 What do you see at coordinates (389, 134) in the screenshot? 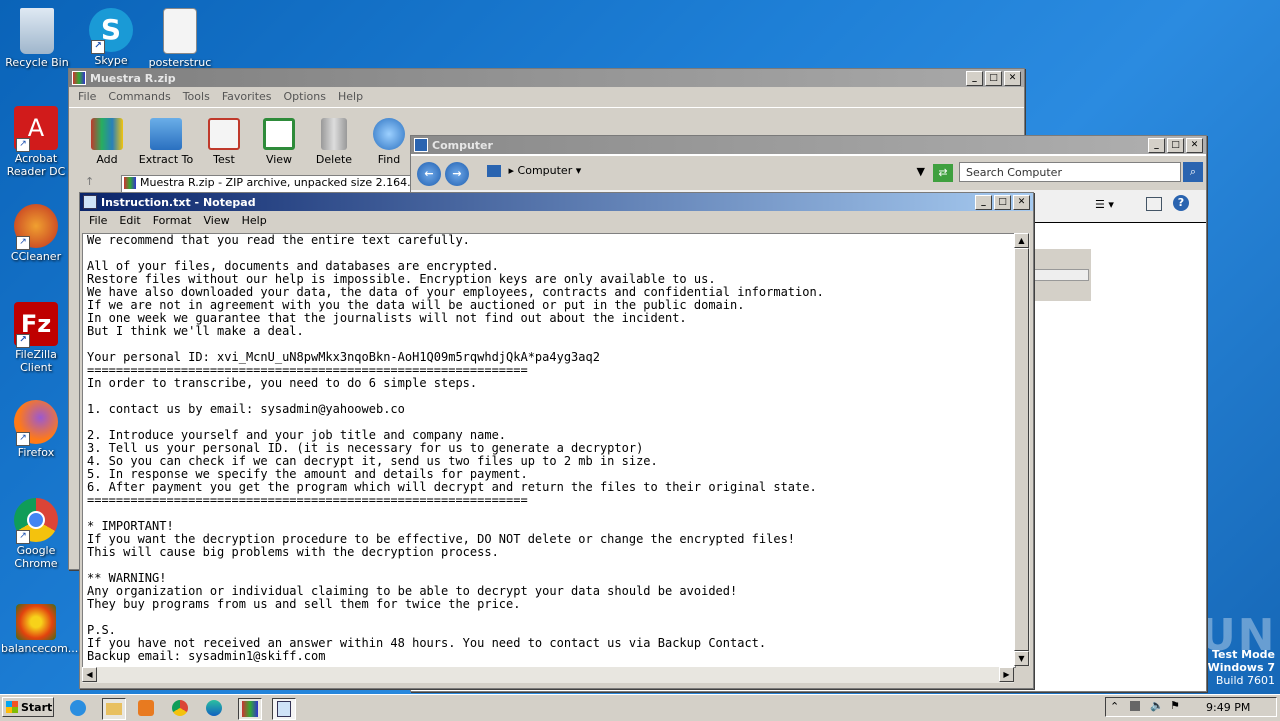
I see `magnifier-icon` at bounding box center [389, 134].